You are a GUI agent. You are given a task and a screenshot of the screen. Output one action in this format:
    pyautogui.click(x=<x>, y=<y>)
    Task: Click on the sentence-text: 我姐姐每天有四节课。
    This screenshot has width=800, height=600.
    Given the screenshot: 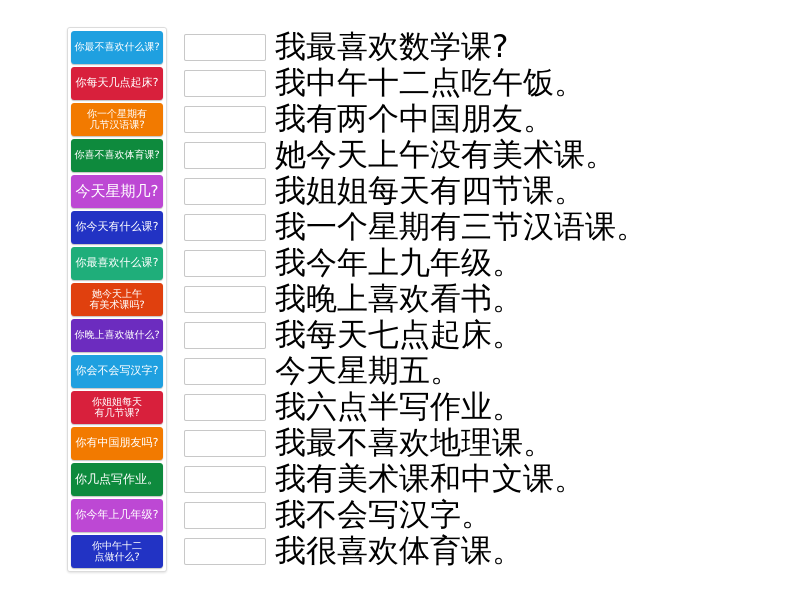 What is the action you would take?
    pyautogui.click(x=430, y=191)
    